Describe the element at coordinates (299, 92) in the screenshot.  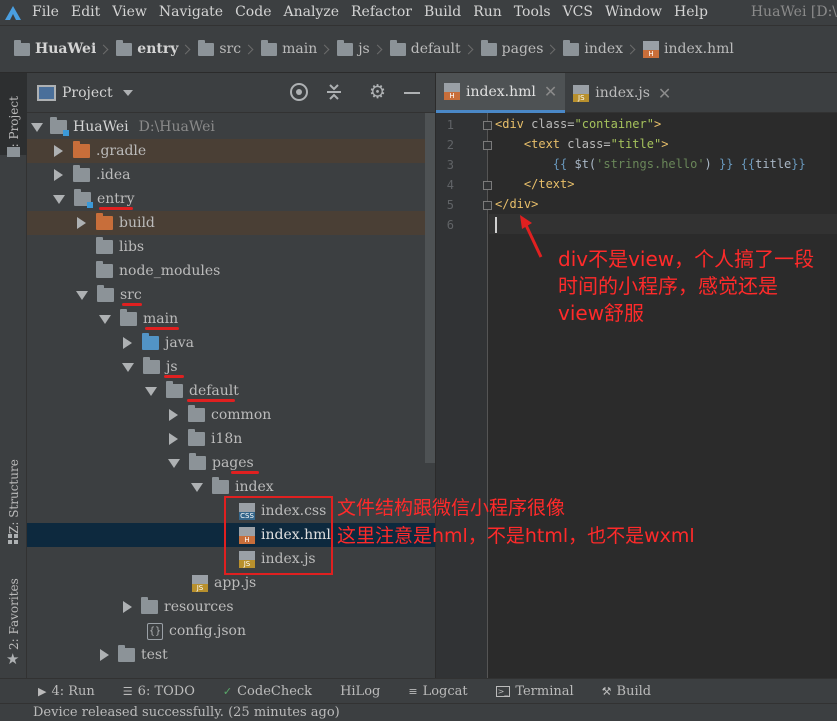
I see `locate-icon` at that location.